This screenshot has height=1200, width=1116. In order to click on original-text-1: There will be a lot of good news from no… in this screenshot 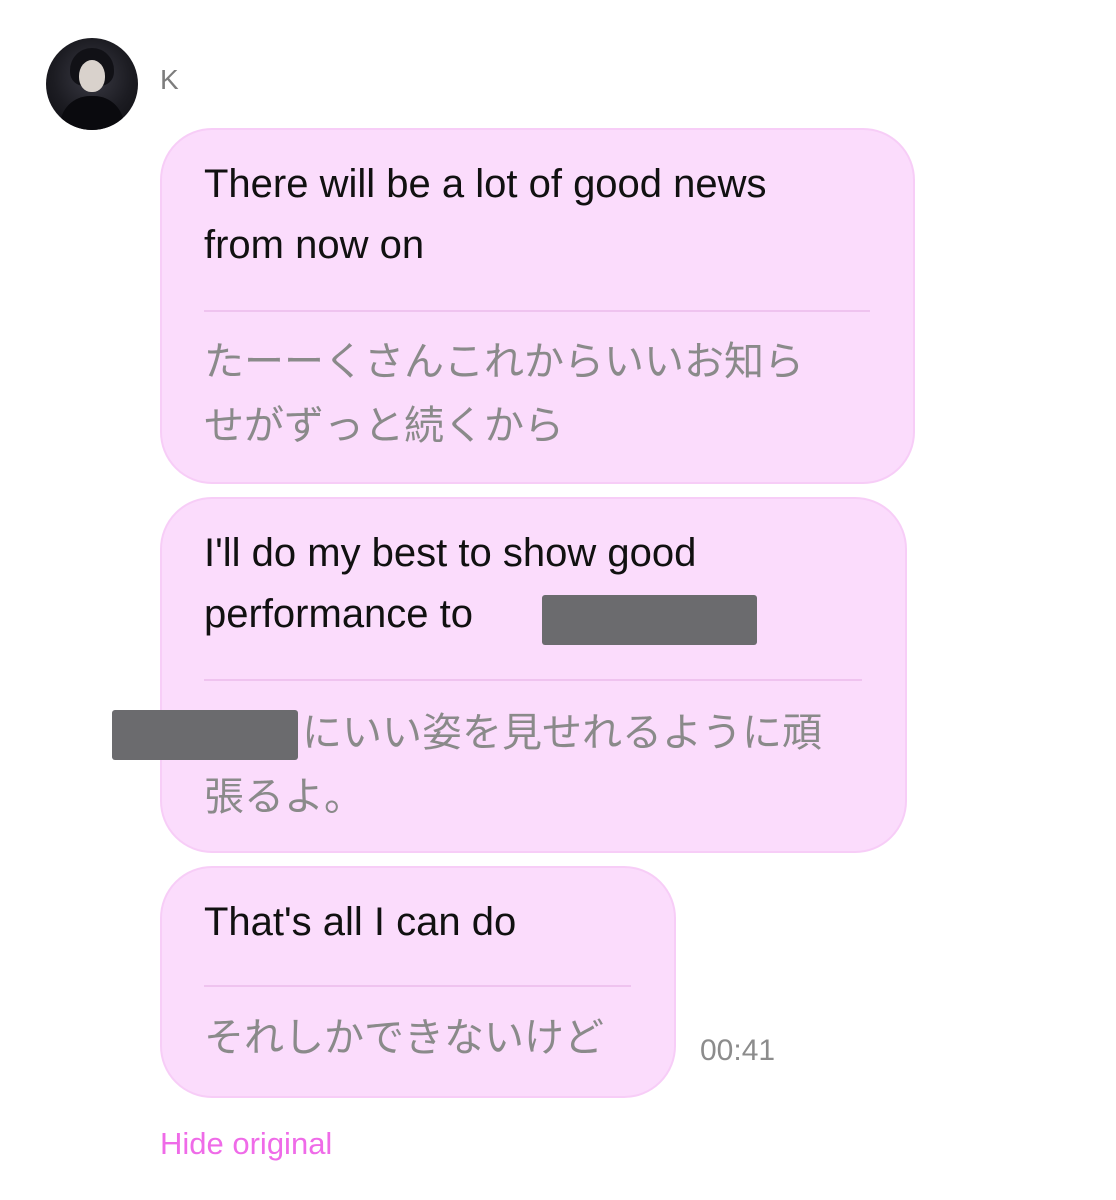, I will do `click(485, 214)`.